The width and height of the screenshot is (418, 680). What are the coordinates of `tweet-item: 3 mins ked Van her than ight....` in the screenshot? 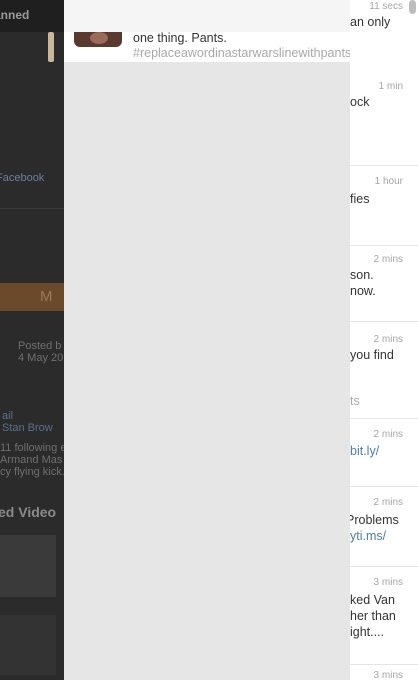 It's located at (384, 615).